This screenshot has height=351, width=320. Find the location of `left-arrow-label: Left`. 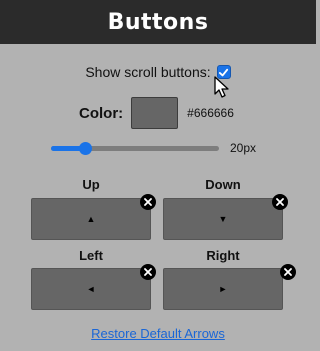

left-arrow-label: Left is located at coordinates (91, 255).